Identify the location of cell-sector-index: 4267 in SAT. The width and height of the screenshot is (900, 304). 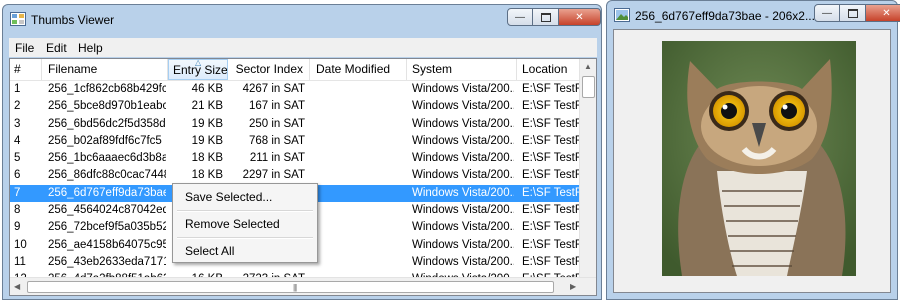
(273, 89).